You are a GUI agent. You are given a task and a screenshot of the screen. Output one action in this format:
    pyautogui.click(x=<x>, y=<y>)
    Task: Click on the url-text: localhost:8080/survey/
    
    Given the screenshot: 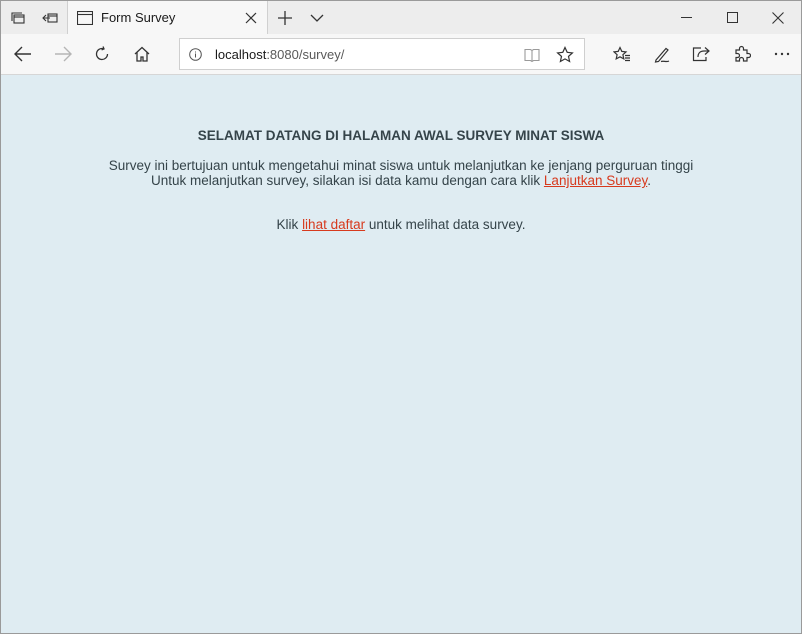 What is the action you would take?
    pyautogui.click(x=279, y=54)
    